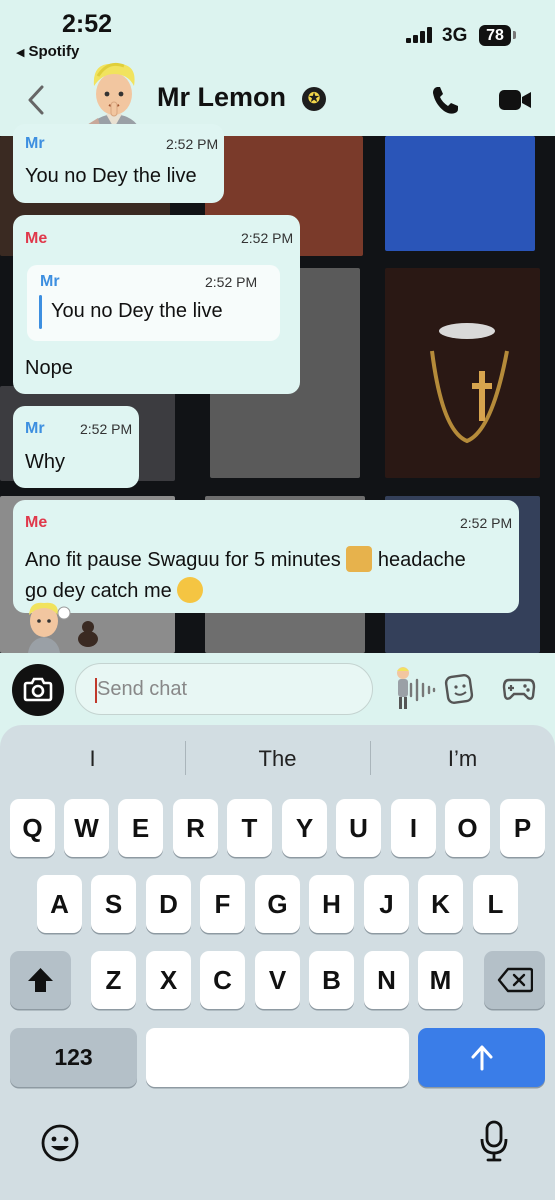 The image size is (555, 1200). I want to click on key-q: Q, so click(32, 828).